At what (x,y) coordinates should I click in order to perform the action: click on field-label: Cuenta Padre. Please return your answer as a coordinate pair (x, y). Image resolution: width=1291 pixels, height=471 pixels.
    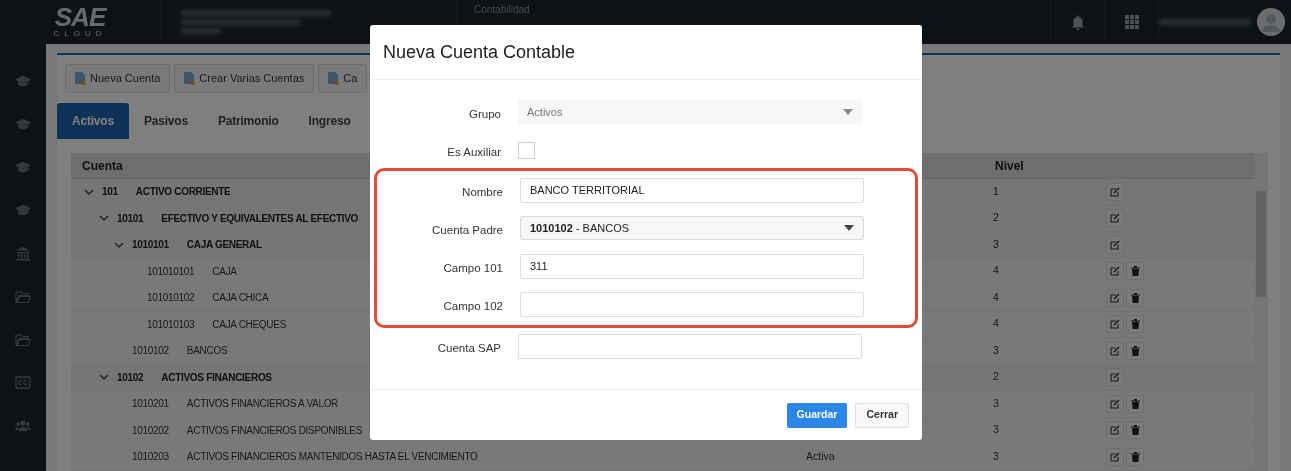
    Looking at the image, I should click on (467, 231).